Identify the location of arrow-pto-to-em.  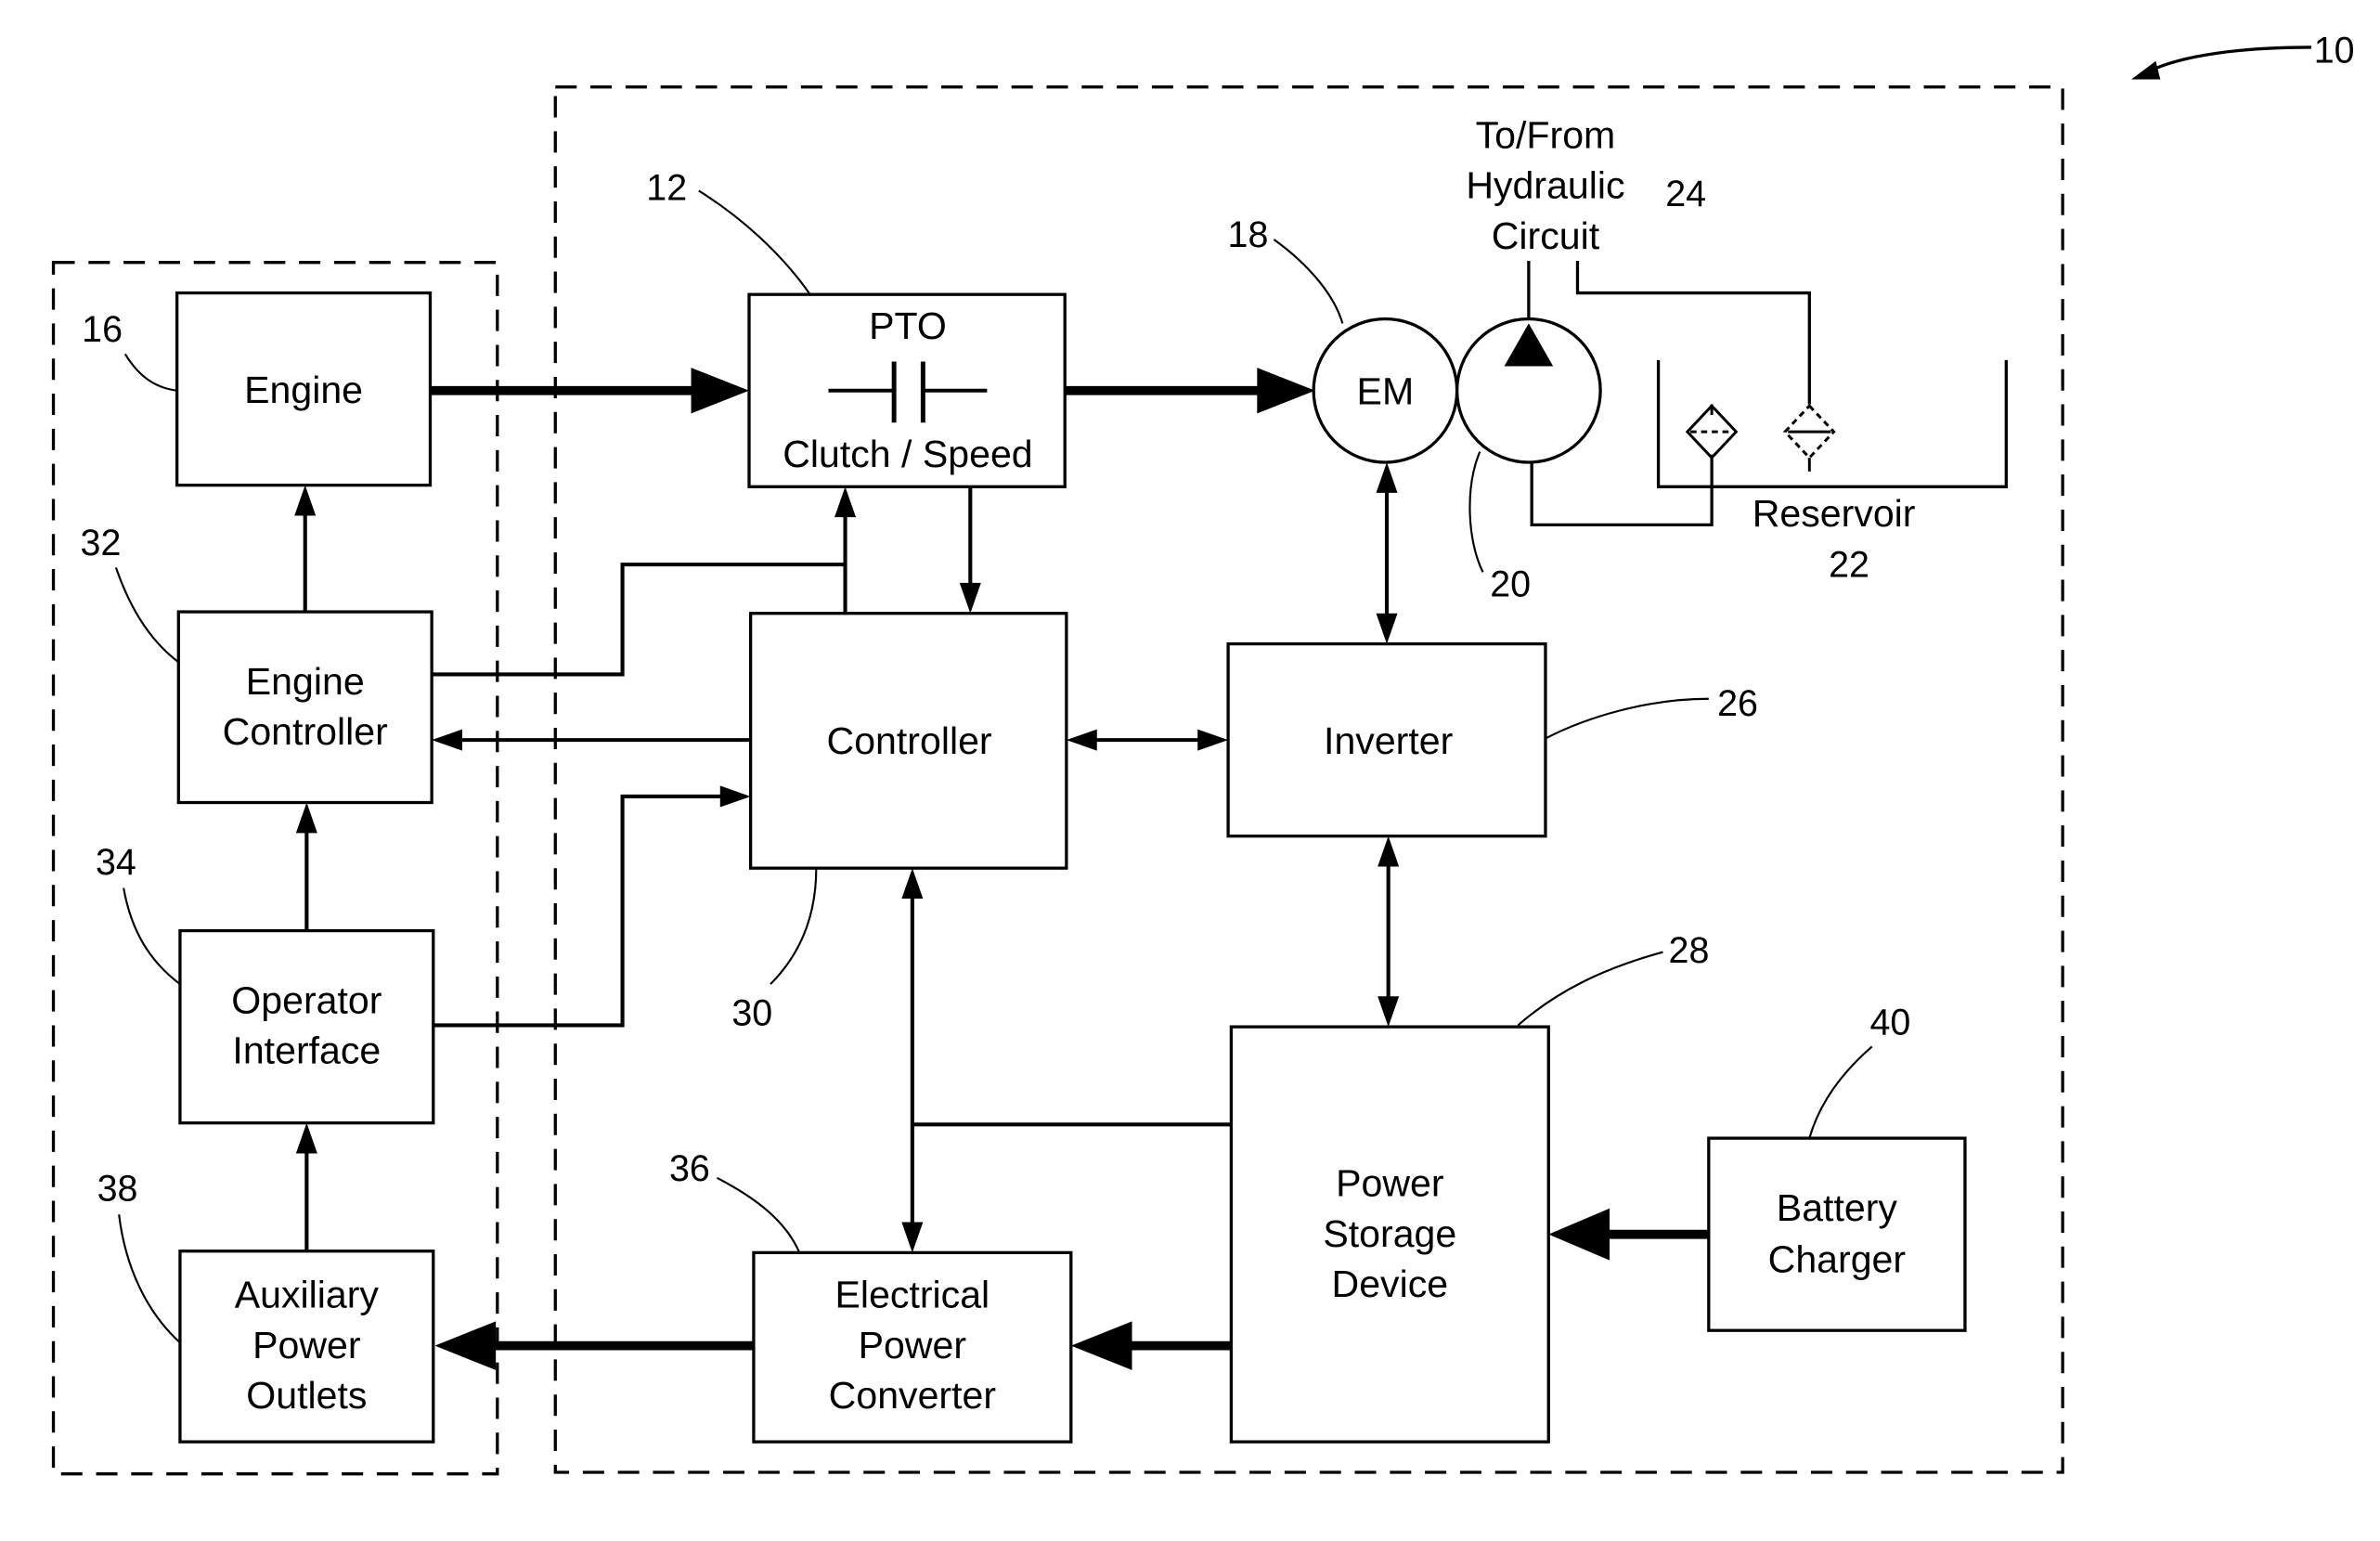
(1190, 391).